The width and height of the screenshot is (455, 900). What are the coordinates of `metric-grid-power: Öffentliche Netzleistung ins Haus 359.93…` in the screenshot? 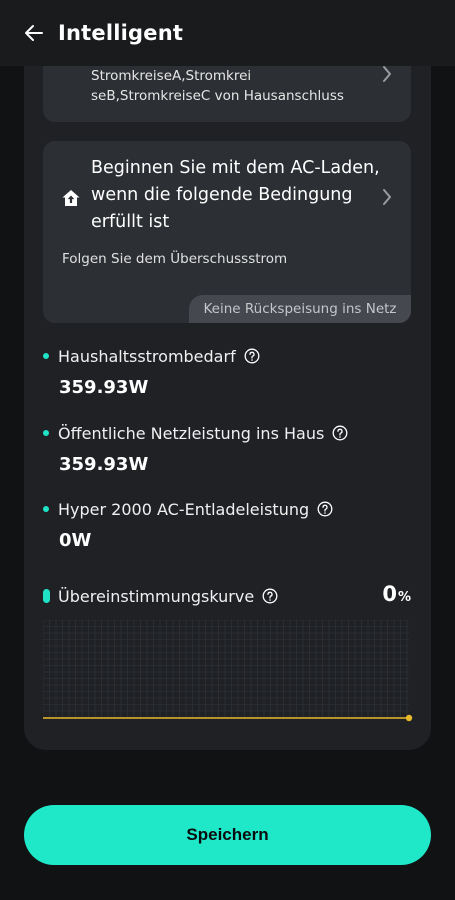 It's located at (227, 448).